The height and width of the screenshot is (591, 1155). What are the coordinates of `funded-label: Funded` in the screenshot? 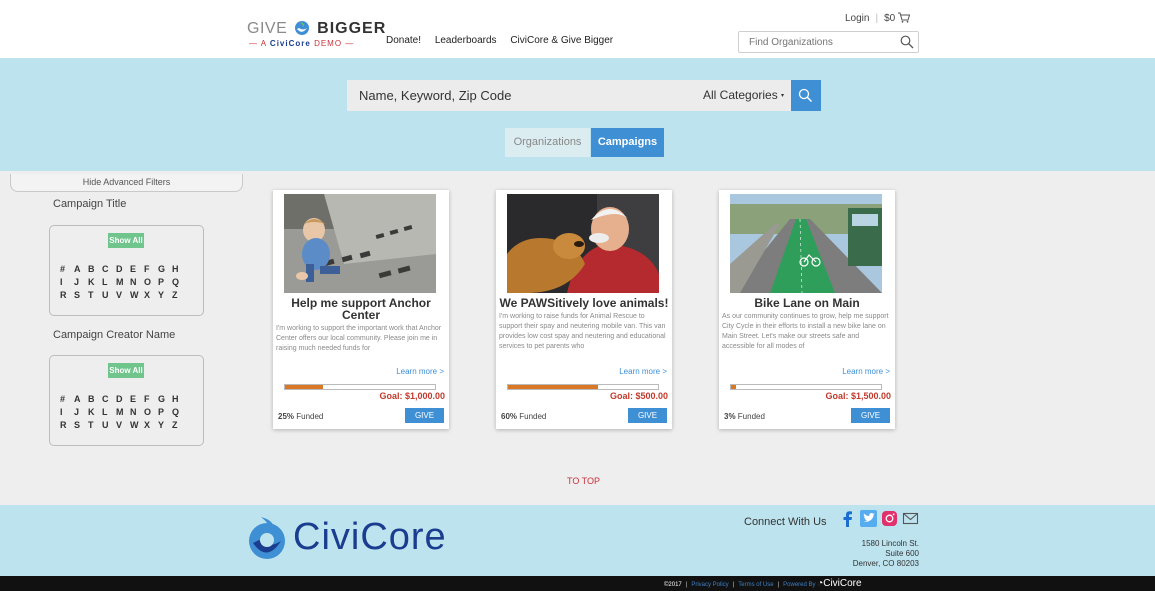 It's located at (533, 416).